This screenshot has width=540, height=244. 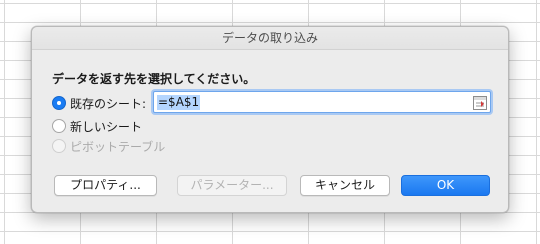 What do you see at coordinates (345, 185) in the screenshot?
I see `cancel-button: キャンセル` at bounding box center [345, 185].